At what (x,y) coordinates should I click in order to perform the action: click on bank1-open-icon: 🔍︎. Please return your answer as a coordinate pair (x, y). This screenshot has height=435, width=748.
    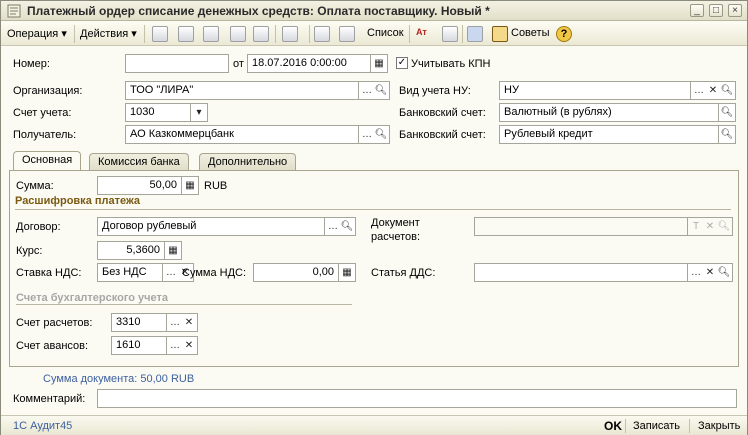
    Looking at the image, I should click on (727, 112).